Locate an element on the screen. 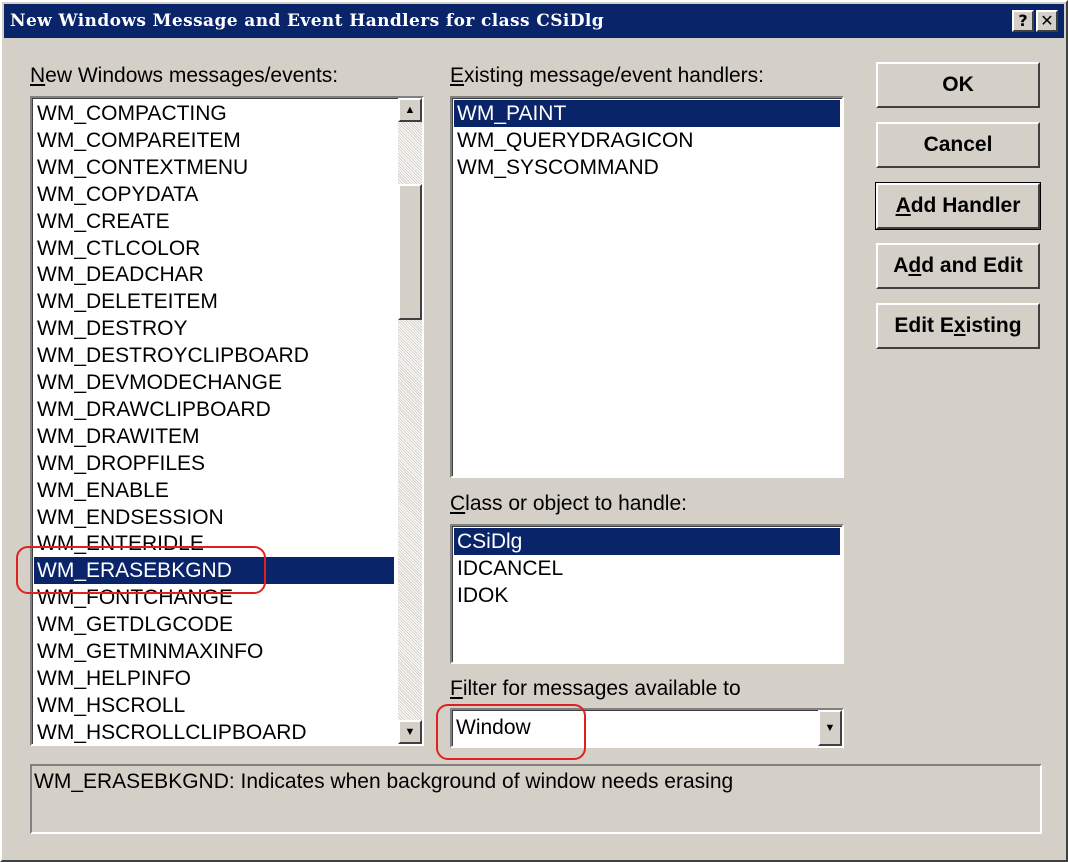 The height and width of the screenshot is (862, 1068). message-list-item: WM_ENTERIDLE is located at coordinates (214, 543).